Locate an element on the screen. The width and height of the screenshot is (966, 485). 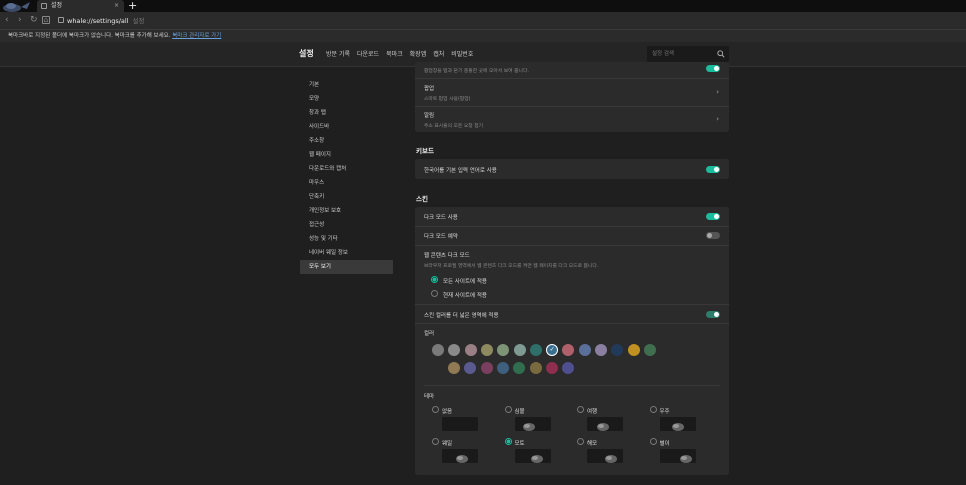
search-input: 설정 검색 is located at coordinates (663, 54).